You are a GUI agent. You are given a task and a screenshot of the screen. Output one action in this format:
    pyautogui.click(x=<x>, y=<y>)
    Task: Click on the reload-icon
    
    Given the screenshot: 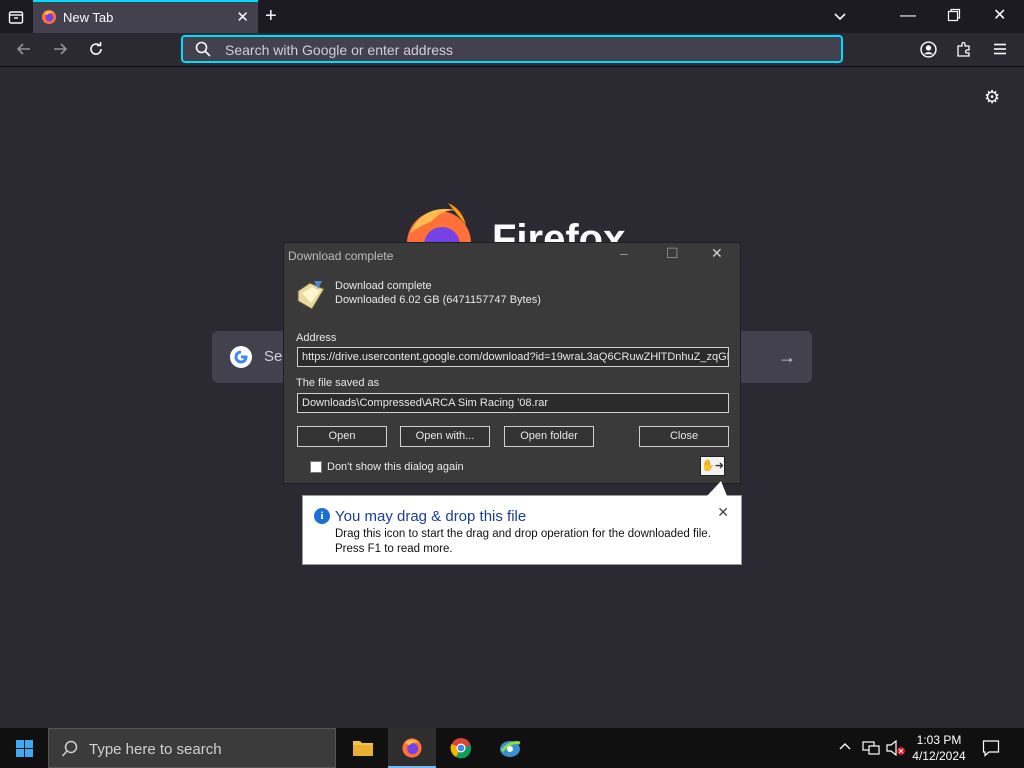 What is the action you would take?
    pyautogui.click(x=96, y=51)
    